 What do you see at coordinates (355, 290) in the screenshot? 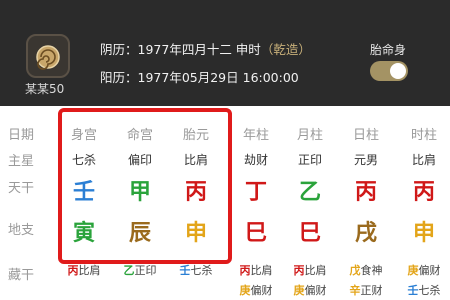
I see `hidden-stem-char: 辛` at bounding box center [355, 290].